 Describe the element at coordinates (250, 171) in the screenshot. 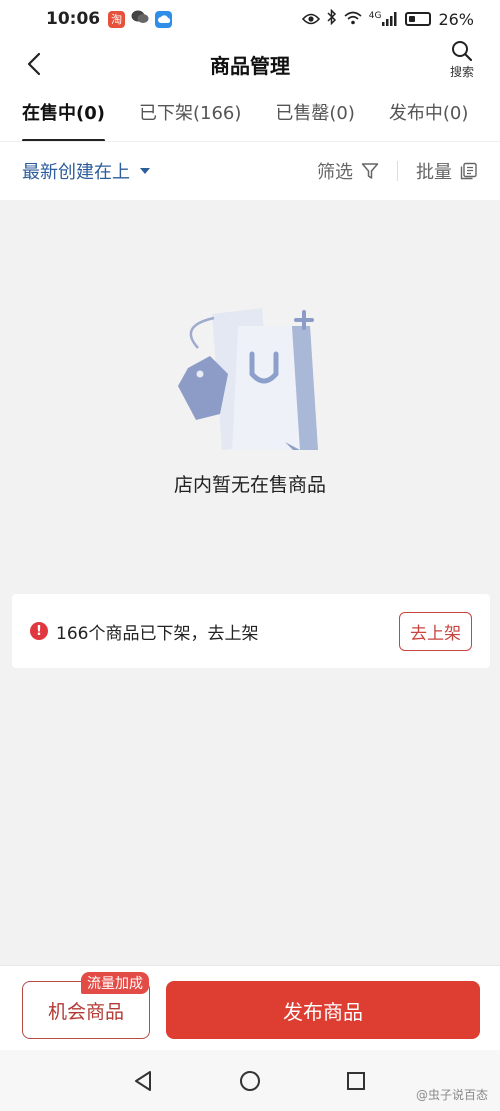

I see `filter-bar: 最新创建在上 筛选 批量` at that location.